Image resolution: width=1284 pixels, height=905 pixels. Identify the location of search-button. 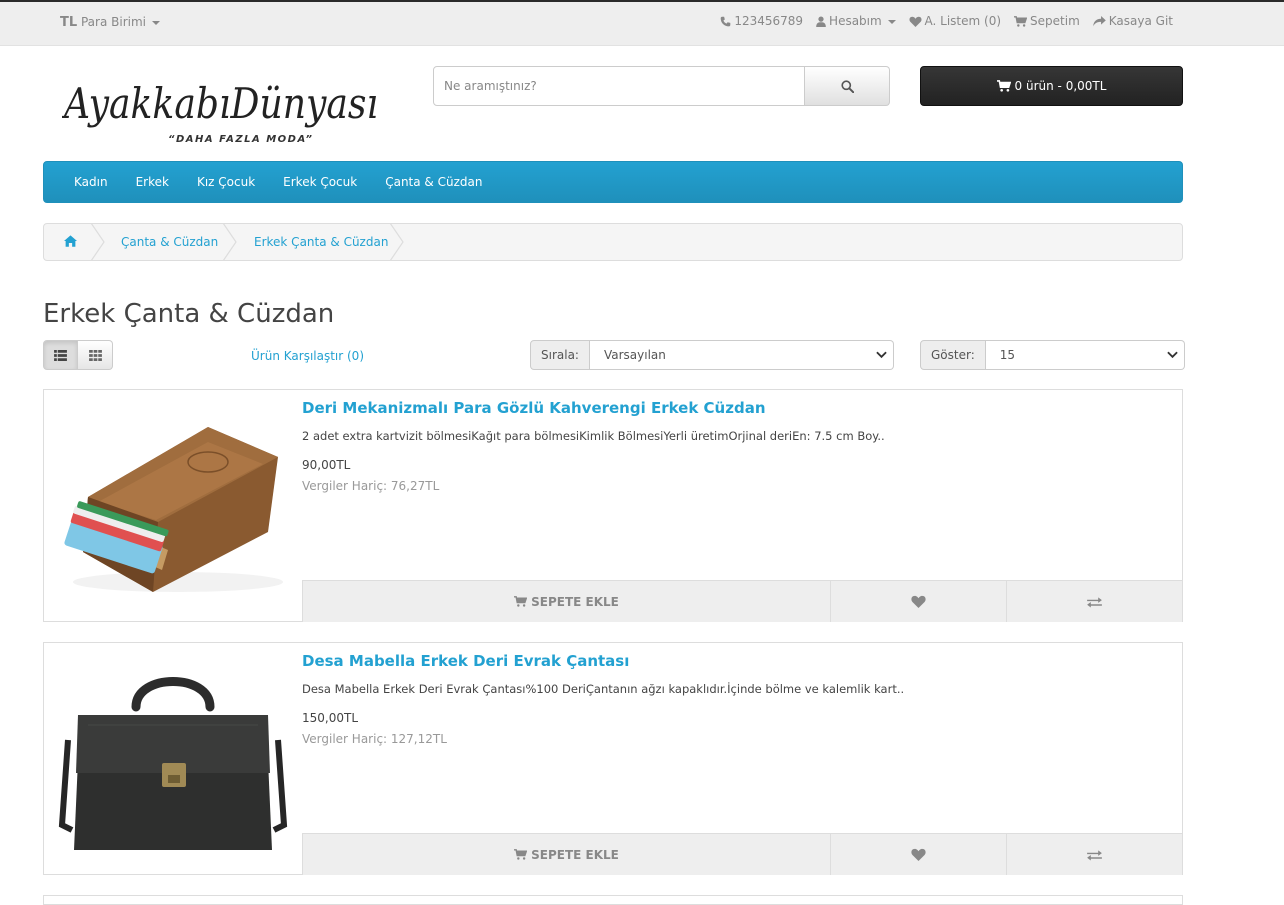
(847, 86).